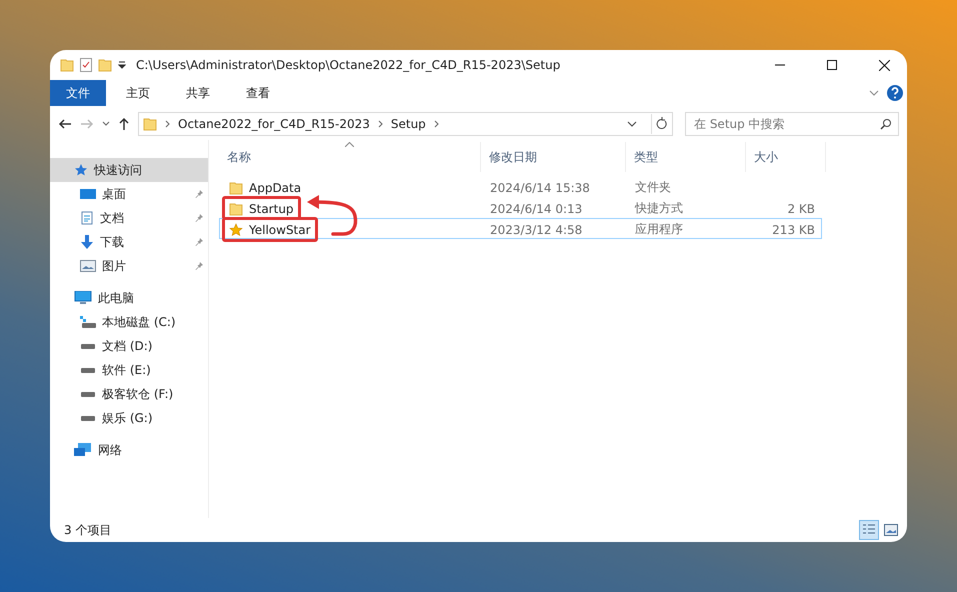 The height and width of the screenshot is (592, 957). Describe the element at coordinates (129, 218) in the screenshot. I see `sidebar-item: 文档` at that location.